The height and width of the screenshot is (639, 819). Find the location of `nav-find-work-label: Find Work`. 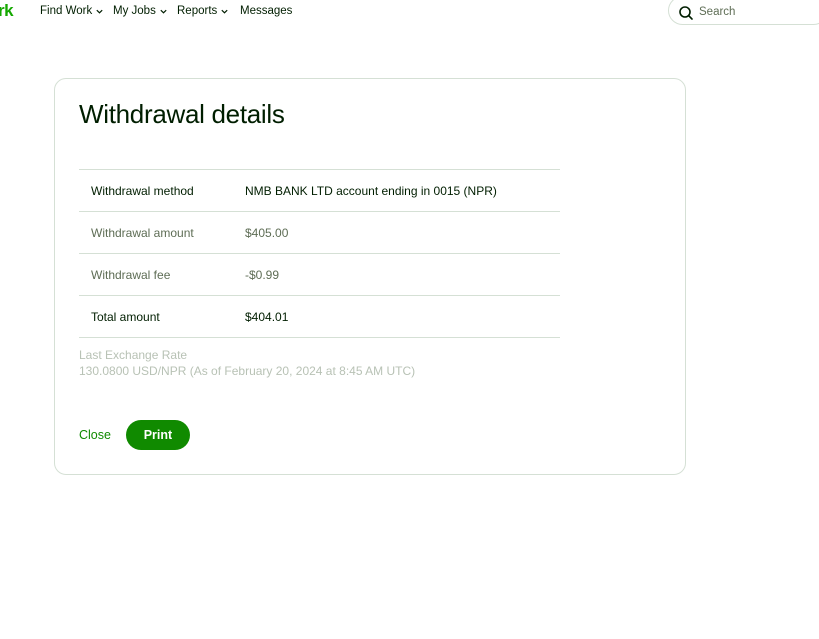

nav-find-work-label: Find Work is located at coordinates (66, 11).